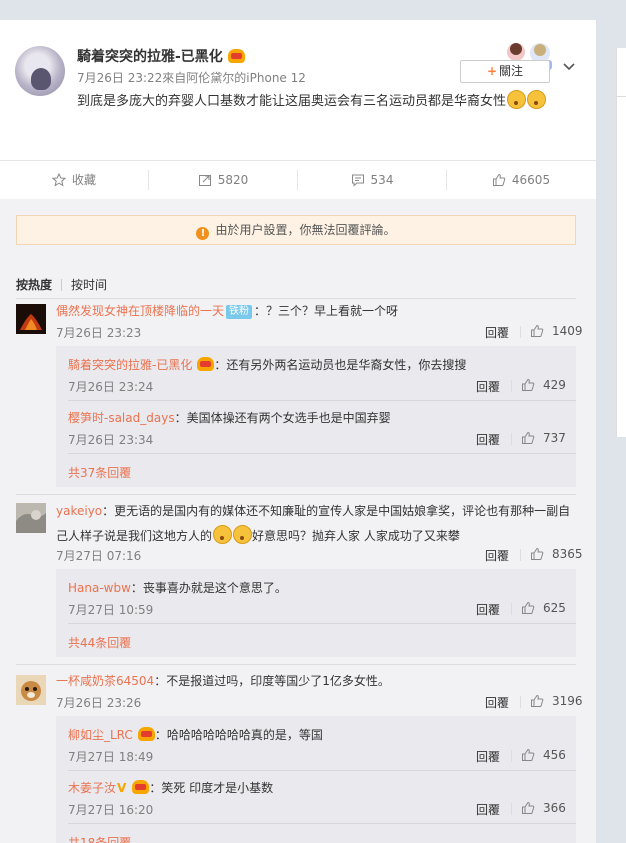  I want to click on reply-text: 木姜子汝V ：笑死 印度才是小基数, so click(171, 787).